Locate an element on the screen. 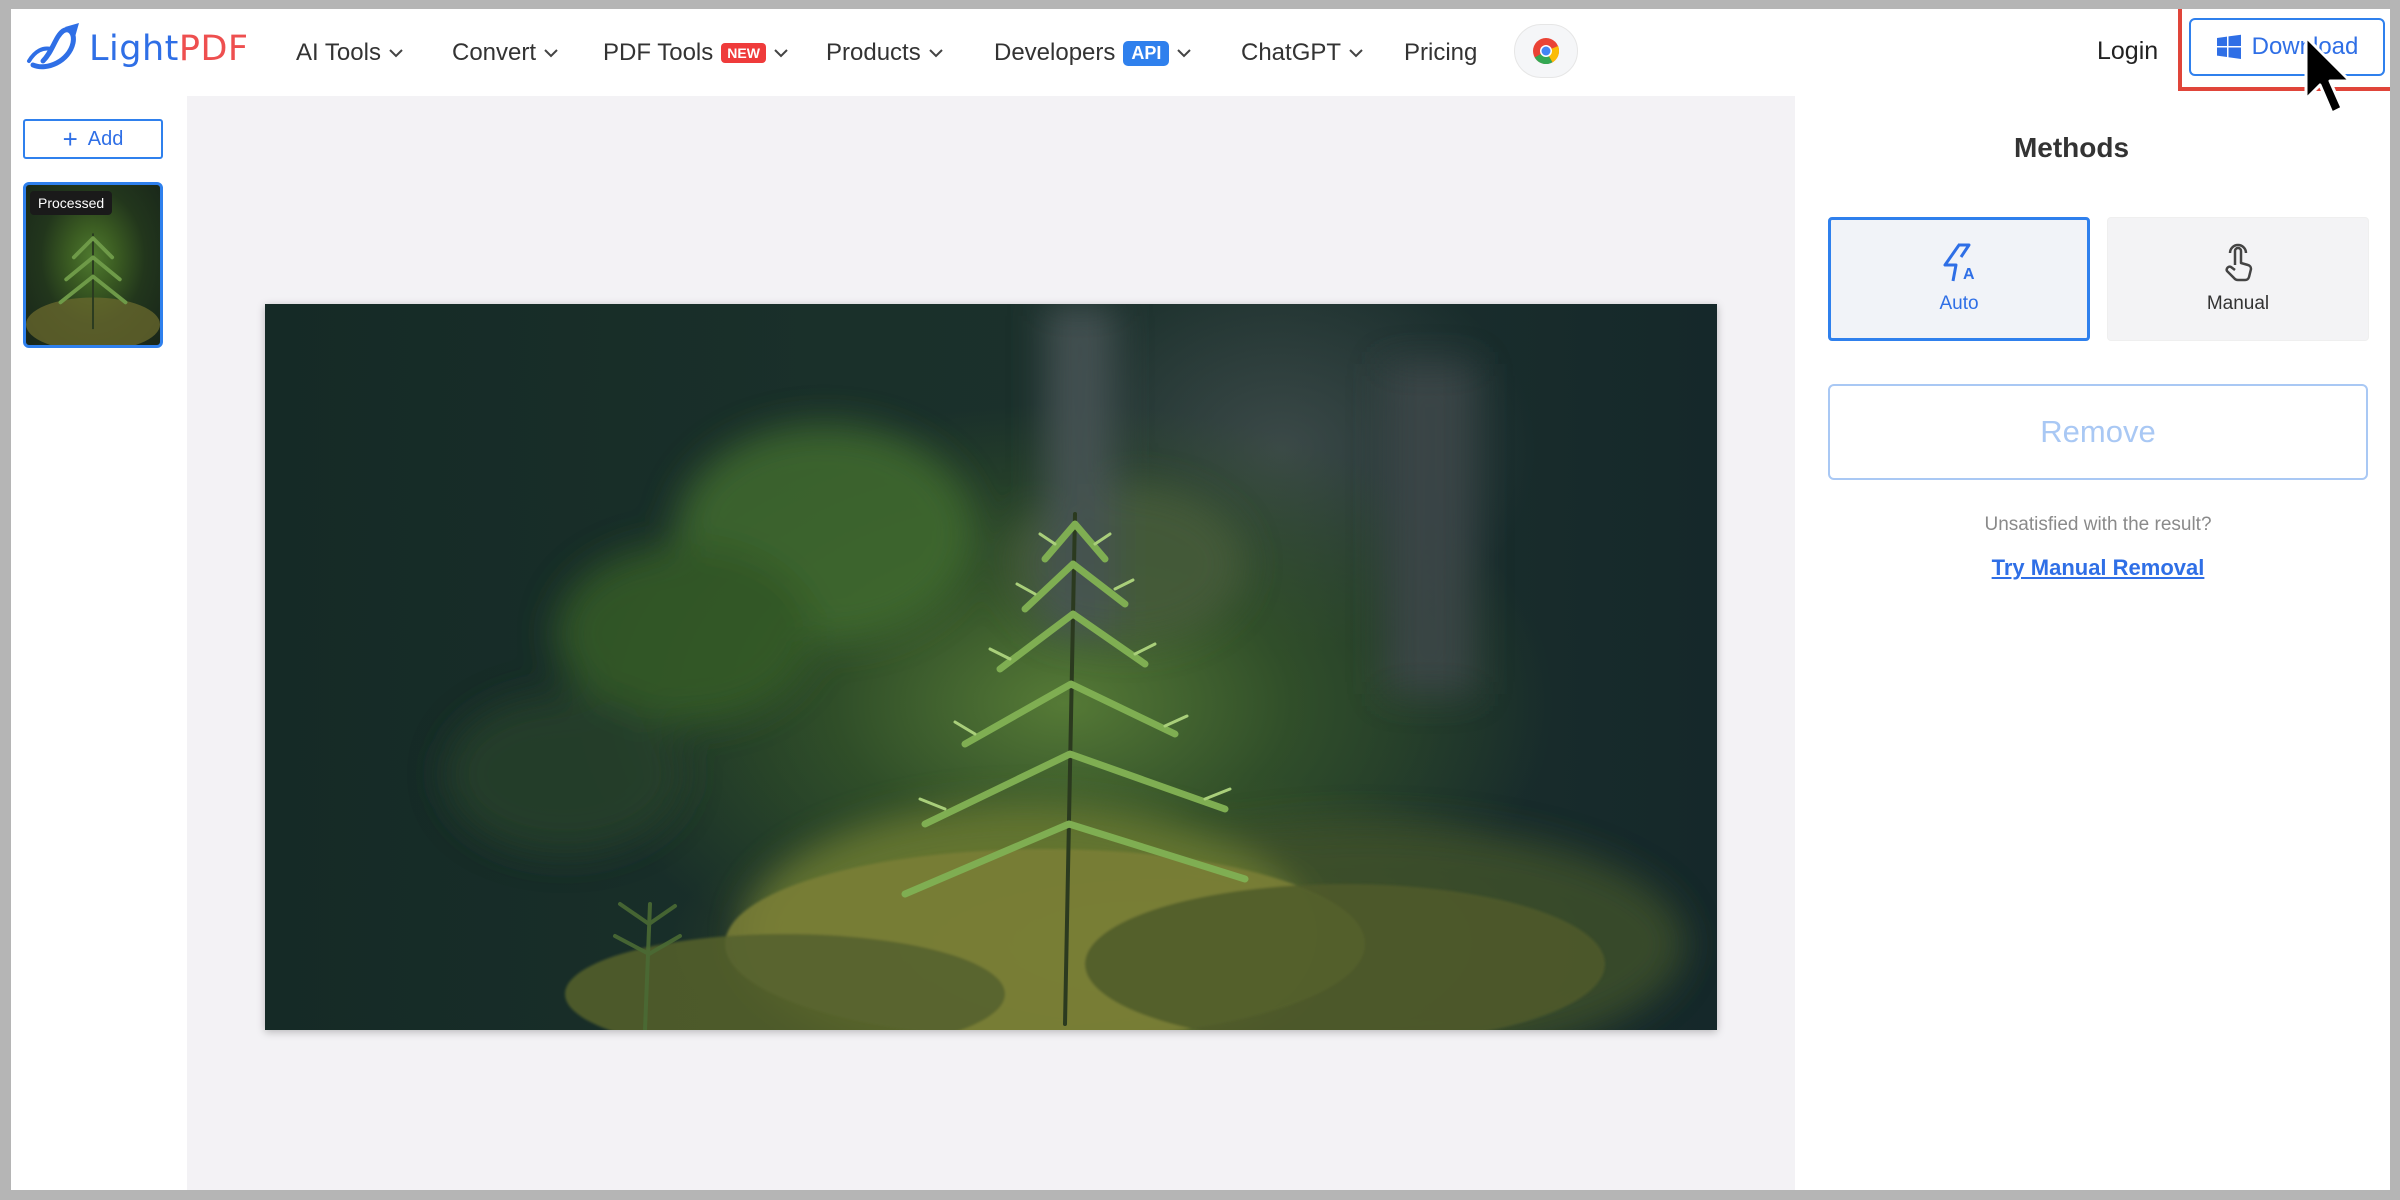  add-file-button: + Add is located at coordinates (93, 139).